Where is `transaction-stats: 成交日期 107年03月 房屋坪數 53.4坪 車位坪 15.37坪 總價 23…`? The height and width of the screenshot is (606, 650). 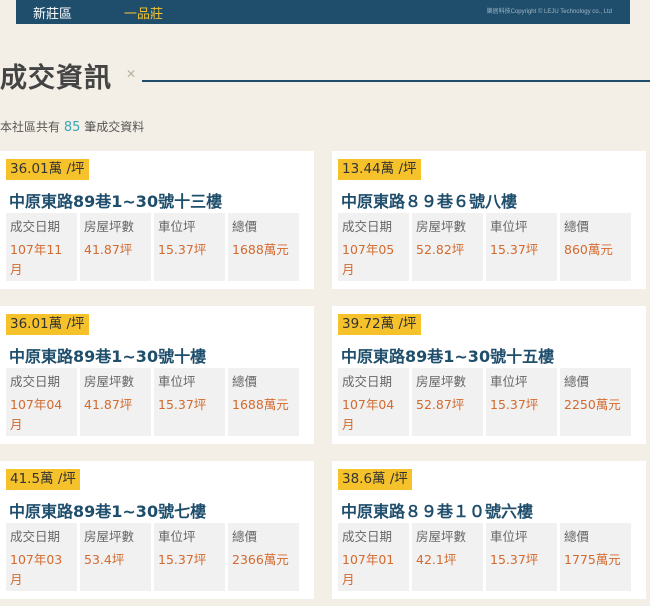 transaction-stats: 成交日期 107年03月 房屋坪數 53.4坪 車位坪 15.37坪 總價 23… is located at coordinates (153, 557).